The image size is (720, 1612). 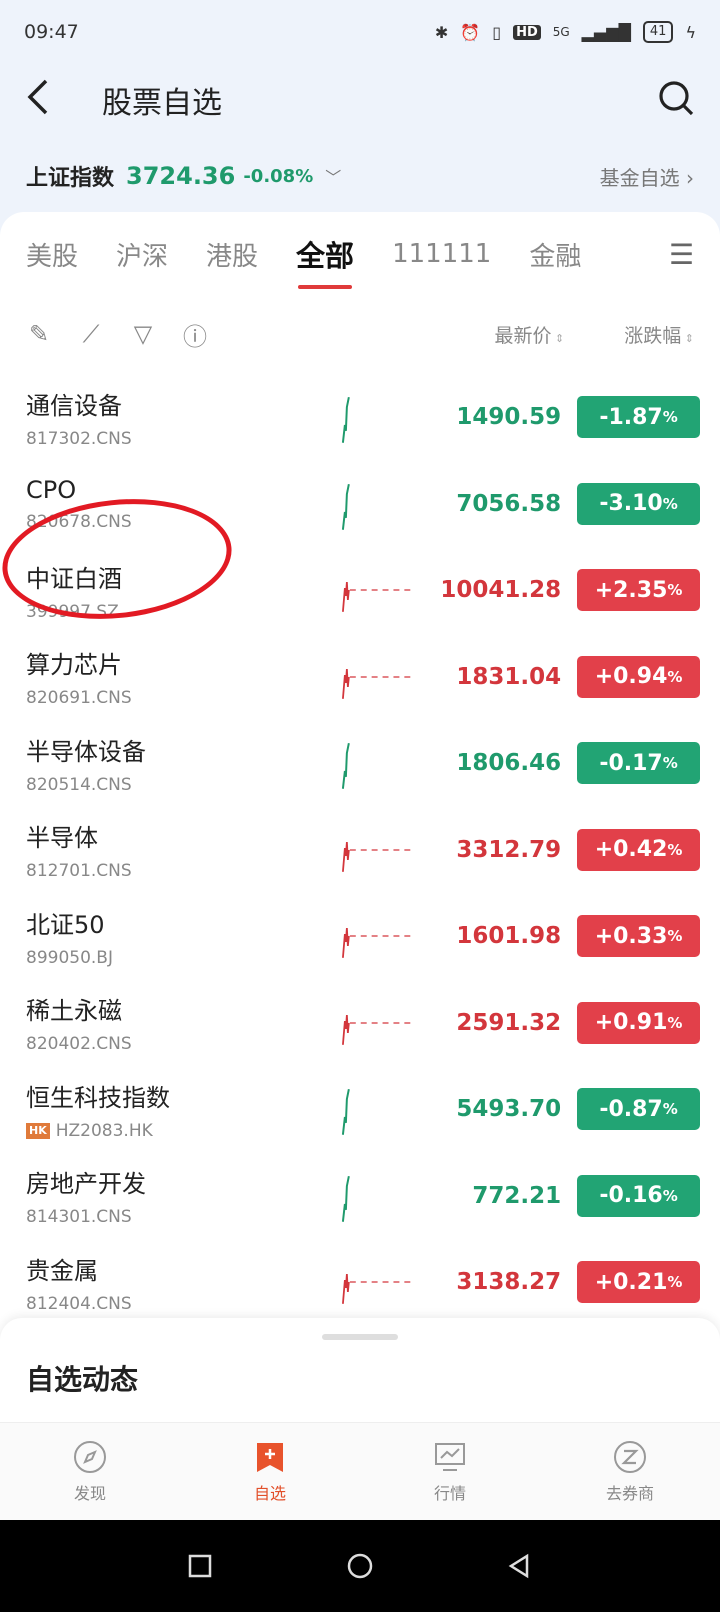 I want to click on stock-change-badge: -0.16%, so click(x=638, y=1195).